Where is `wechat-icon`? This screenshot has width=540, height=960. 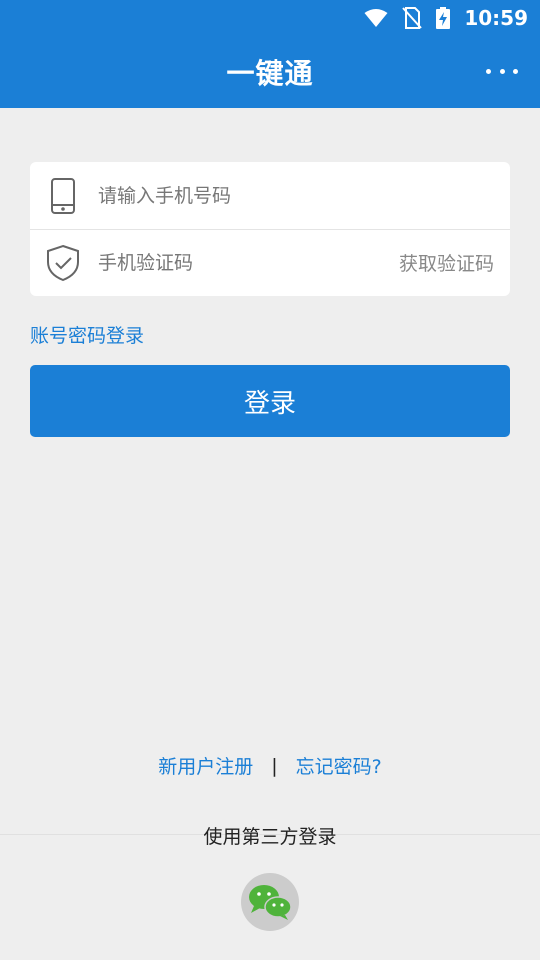
wechat-icon is located at coordinates (270, 902).